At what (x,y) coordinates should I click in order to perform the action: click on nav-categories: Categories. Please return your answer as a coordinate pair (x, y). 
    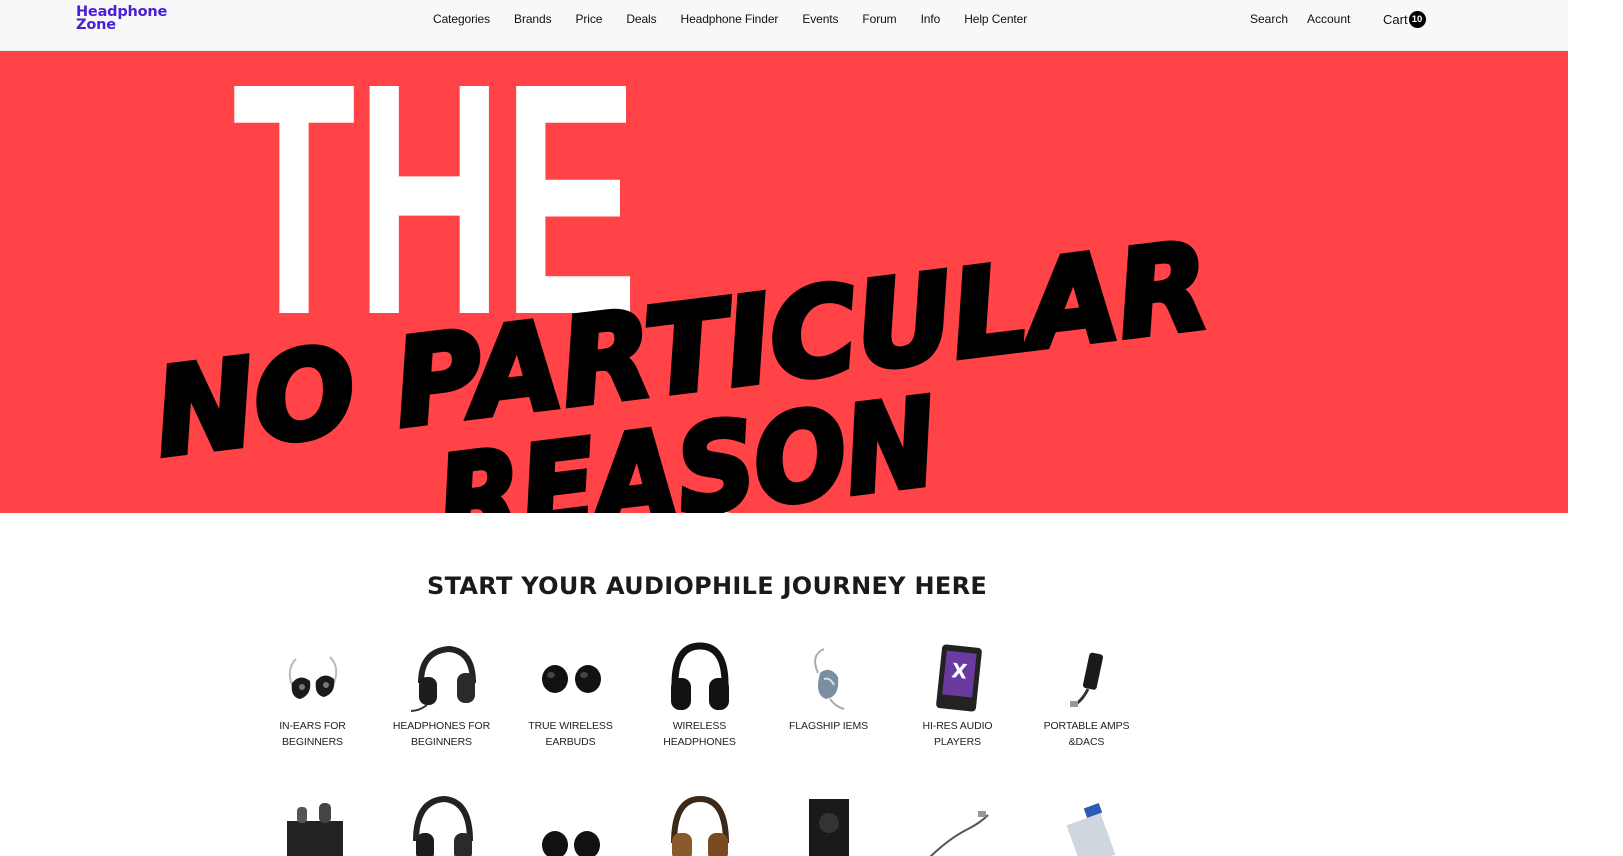
    Looking at the image, I should click on (461, 19).